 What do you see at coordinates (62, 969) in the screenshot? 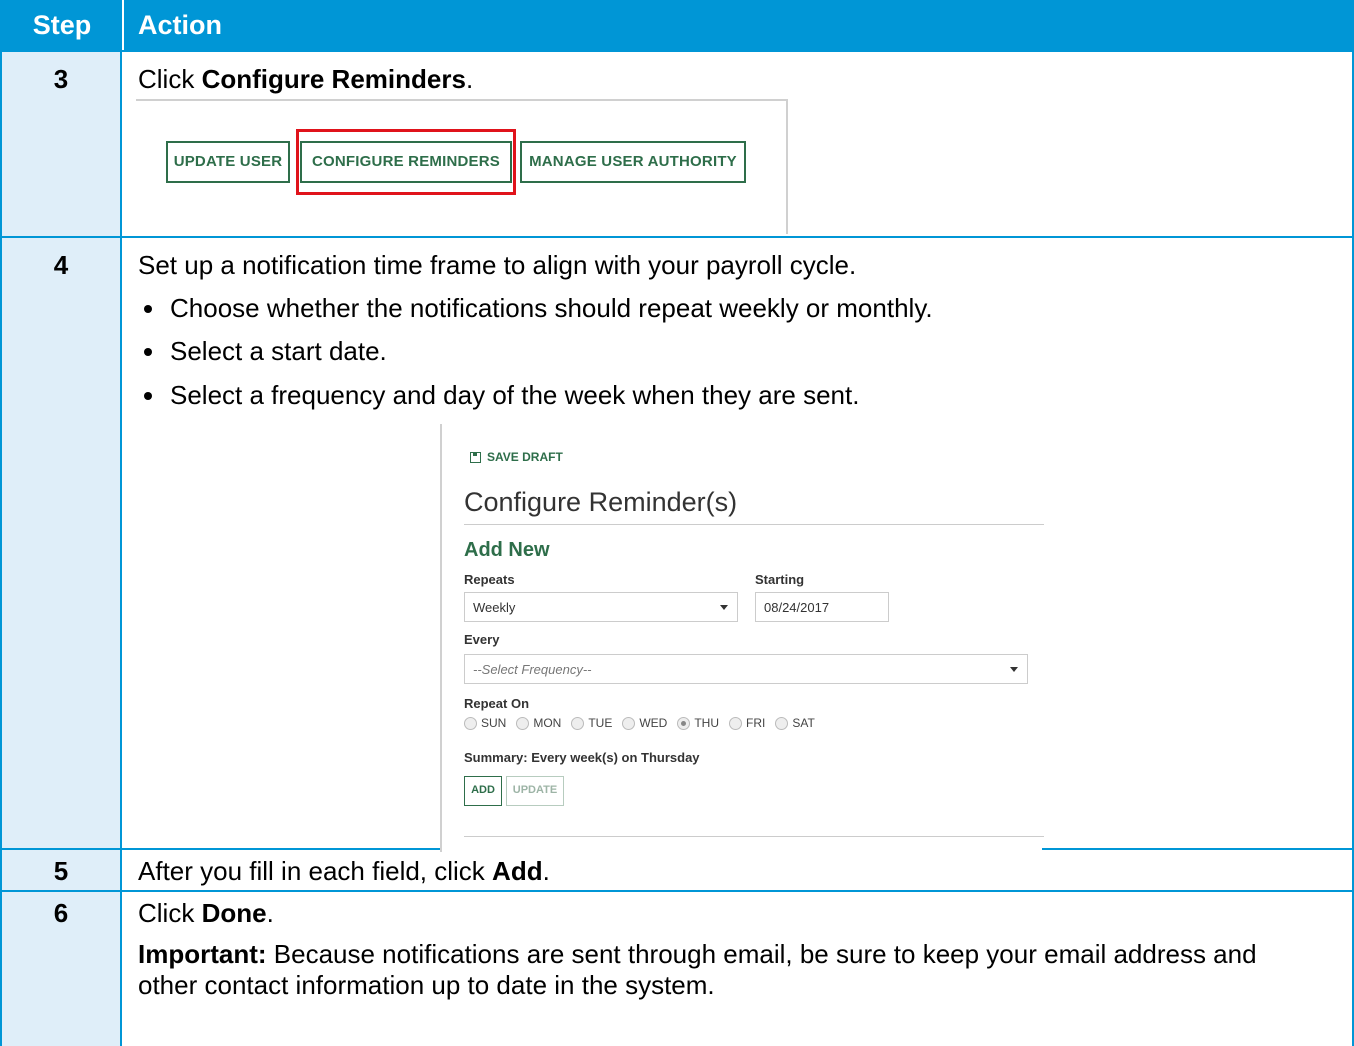
I see `step-number: 6` at bounding box center [62, 969].